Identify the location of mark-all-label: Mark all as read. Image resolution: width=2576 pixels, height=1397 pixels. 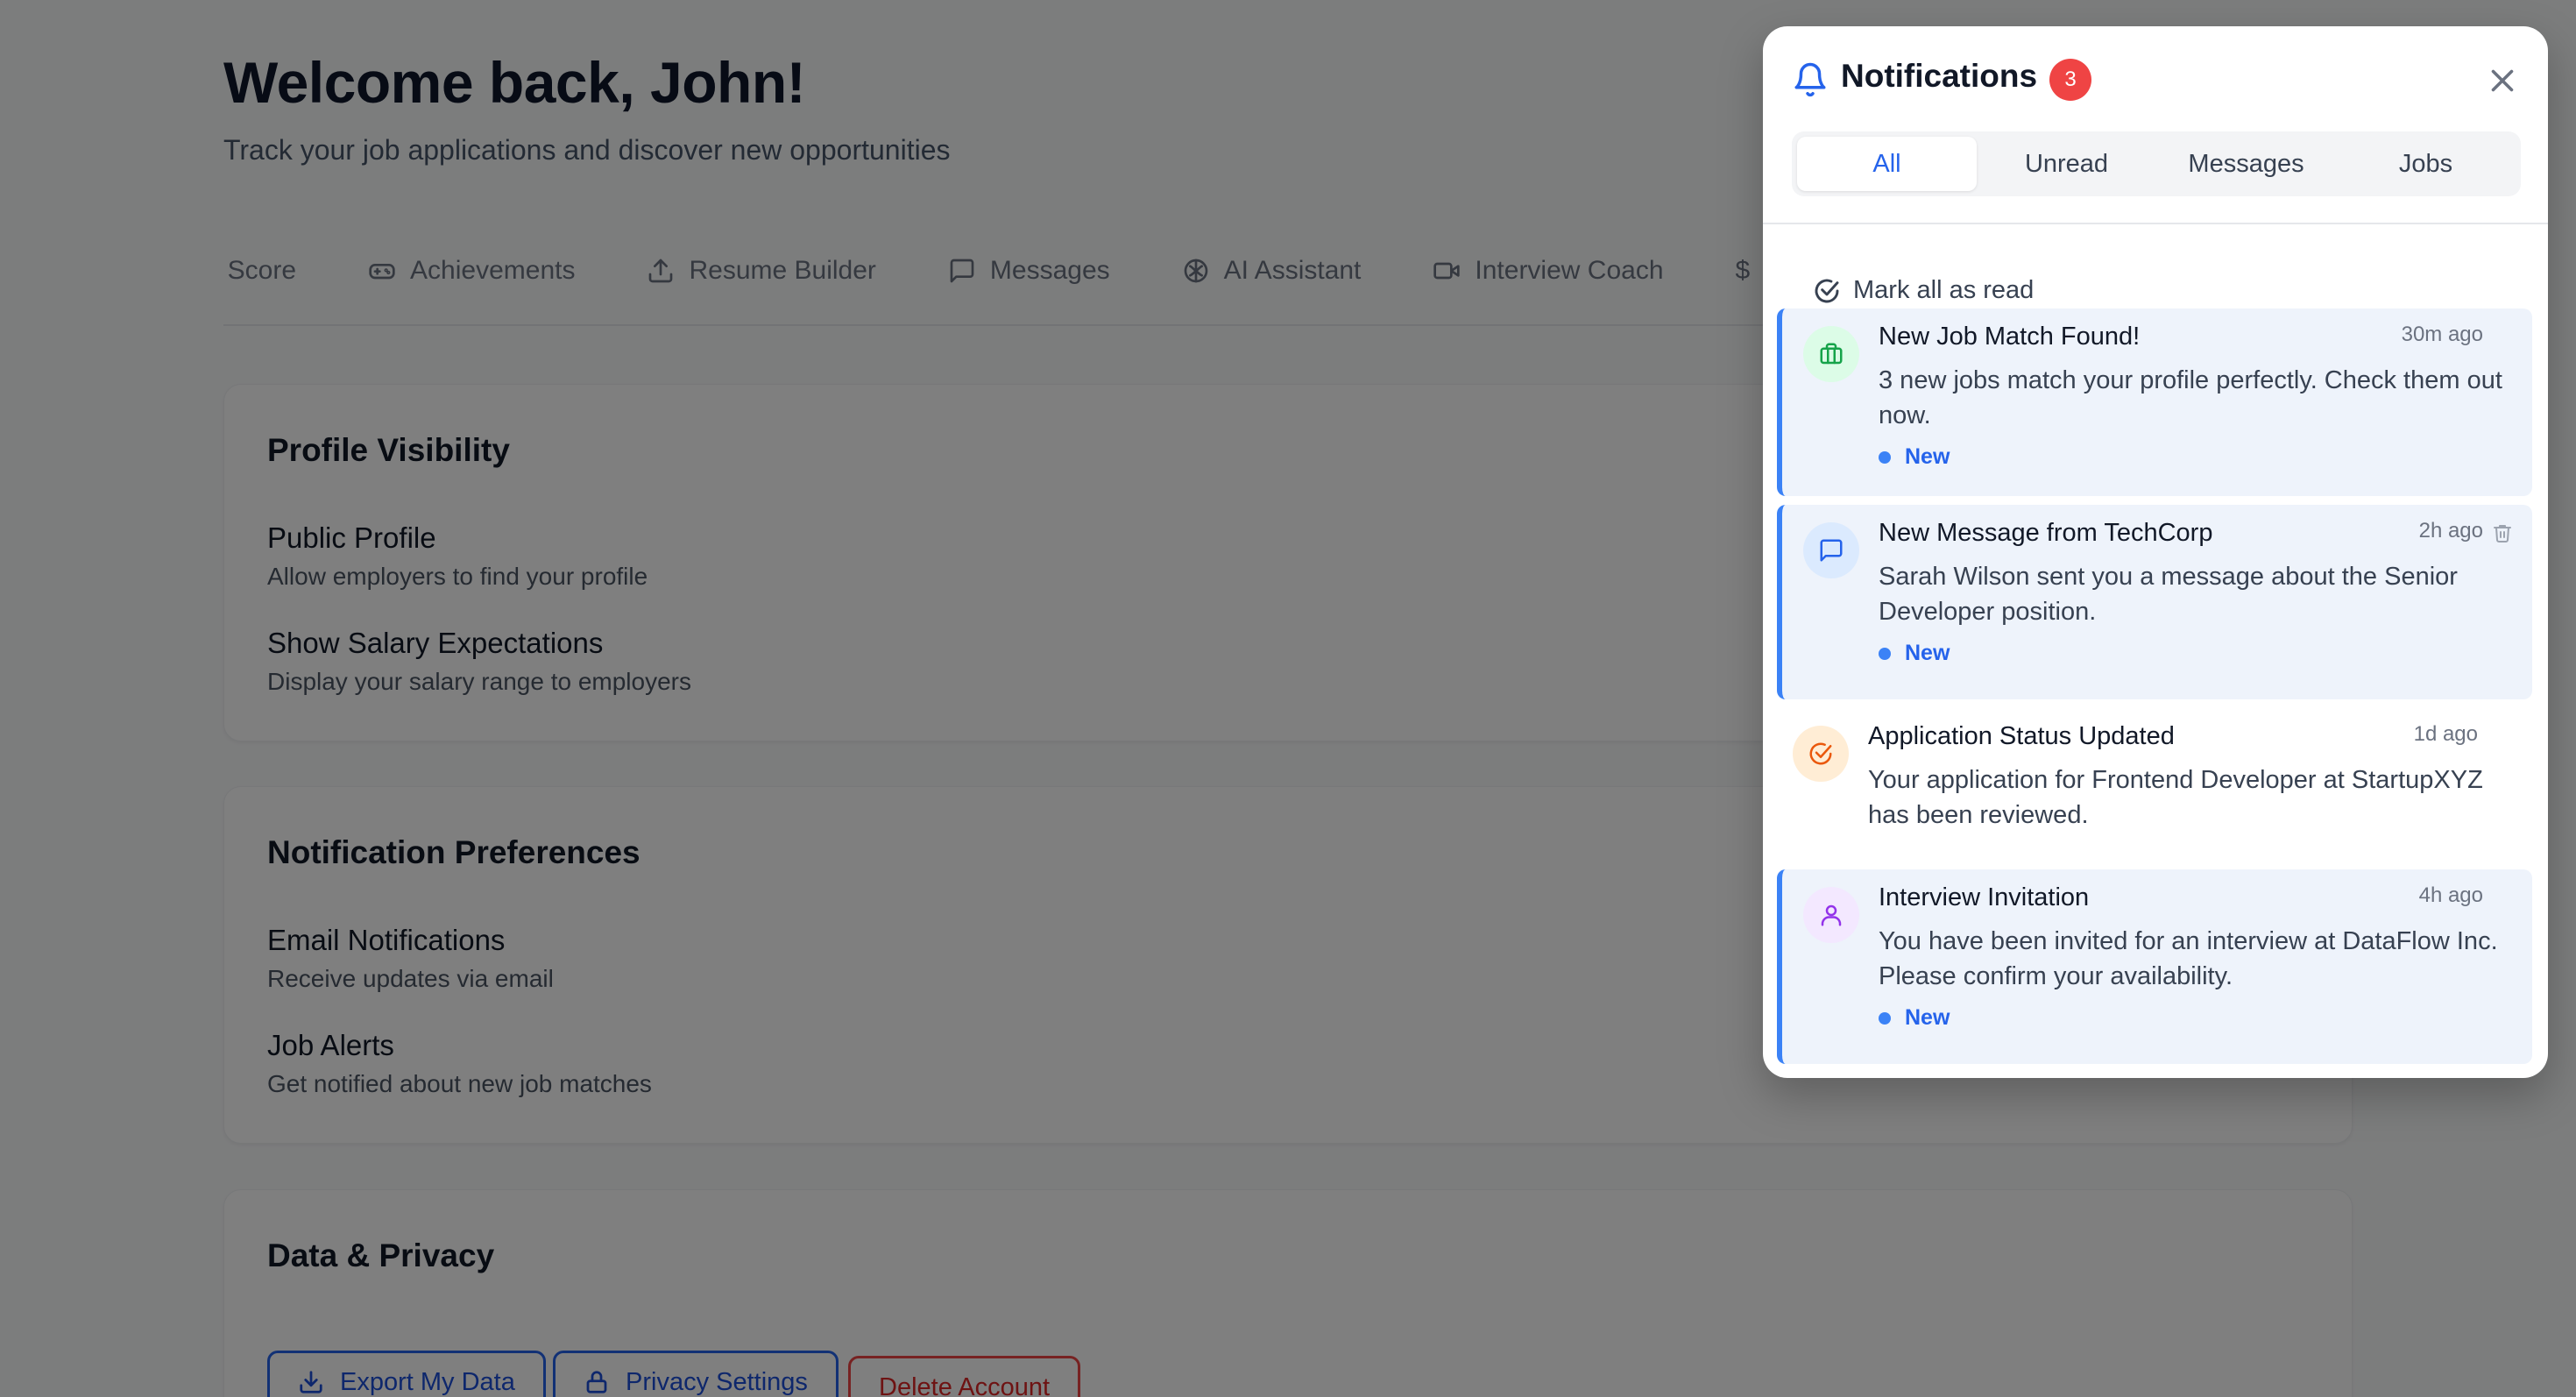
(1944, 290).